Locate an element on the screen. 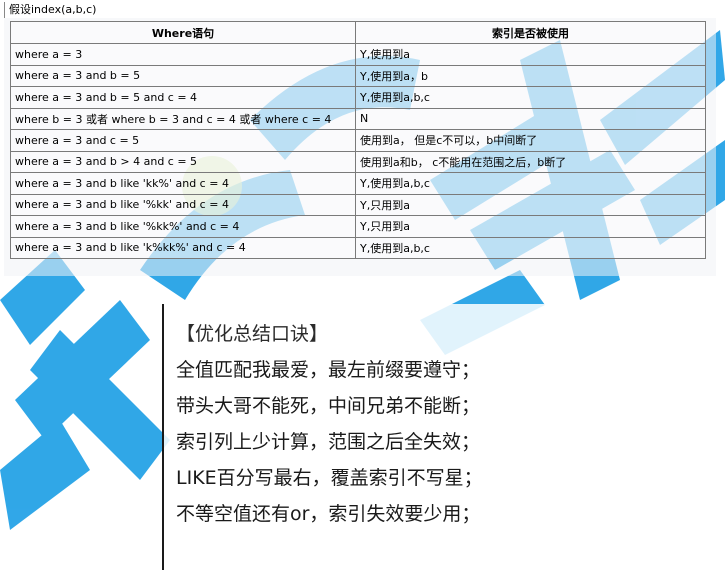 The width and height of the screenshot is (725, 570). table-row: where a = 3 and c = 5 使用到a， 但是c不可以，b中间断了 is located at coordinates (358, 140).